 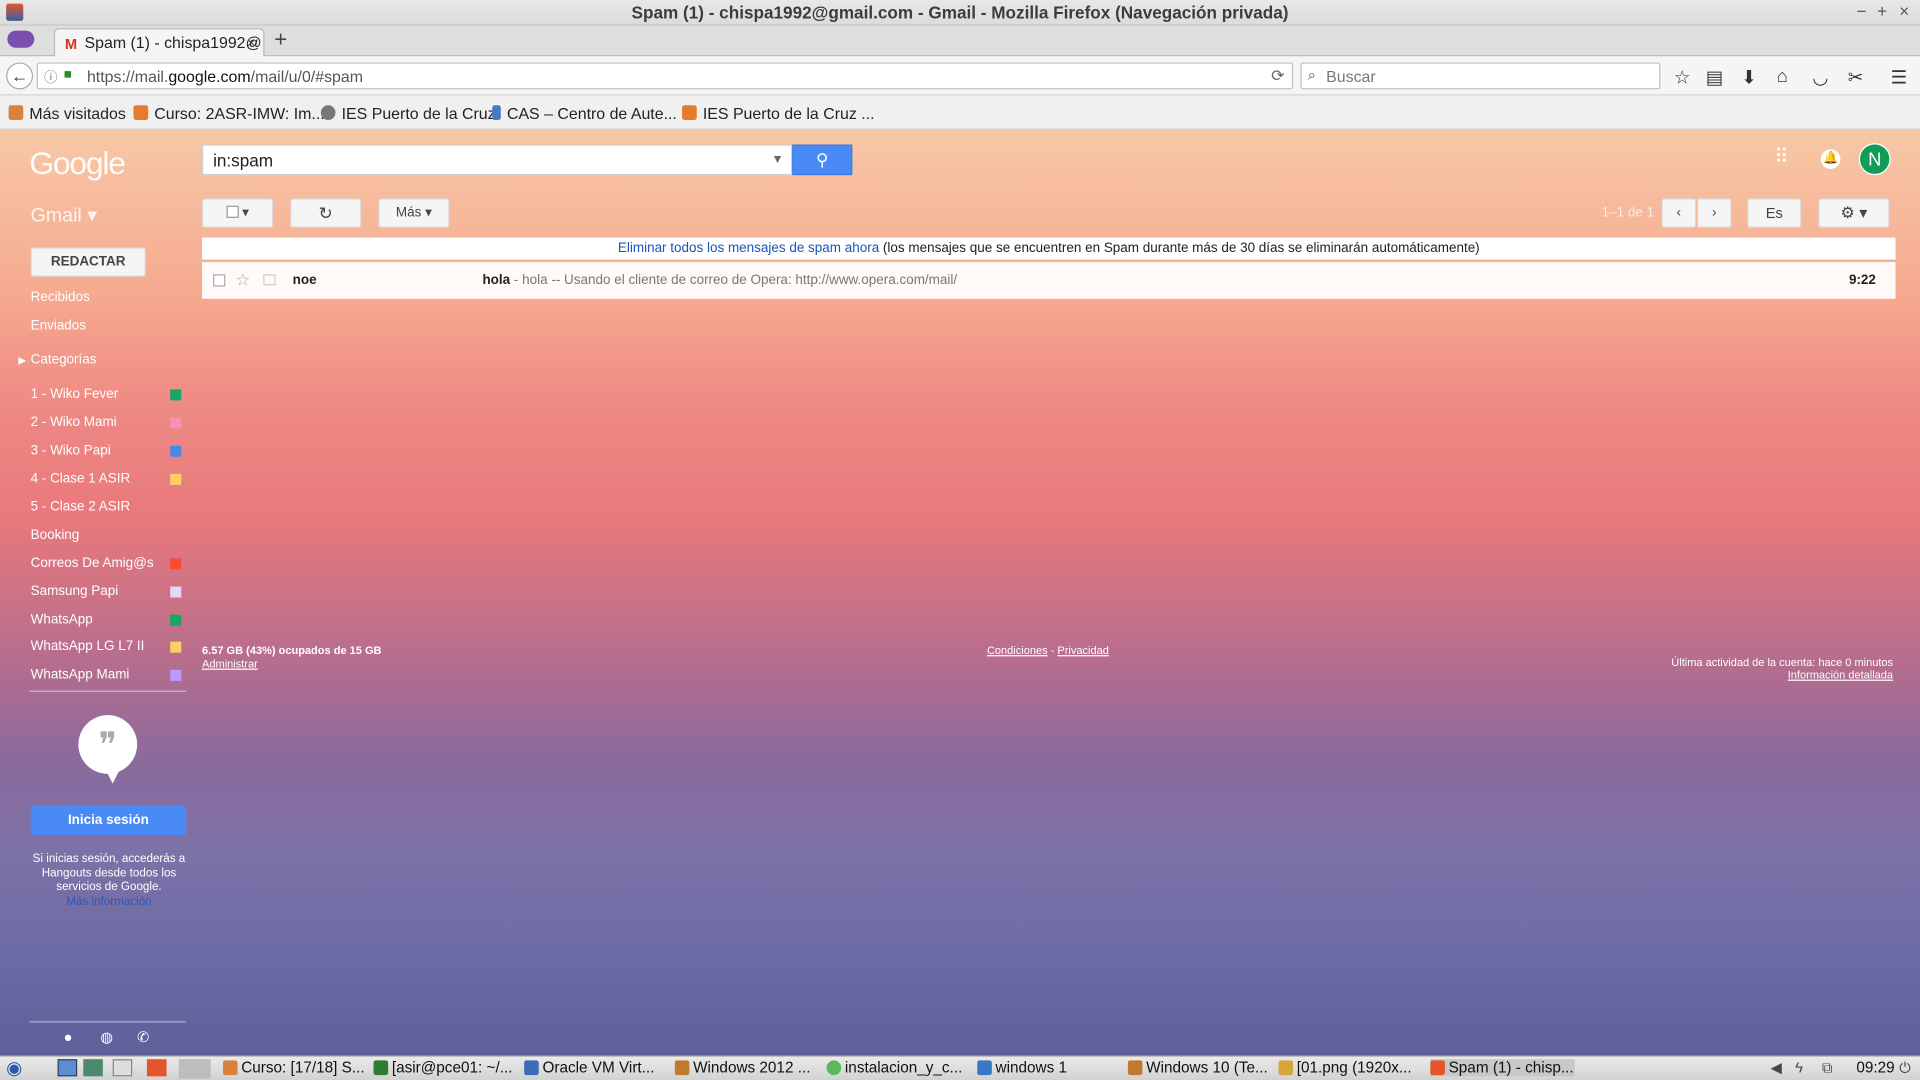 I want to click on bookmarks-list-icon: ▤, so click(x=1714, y=77).